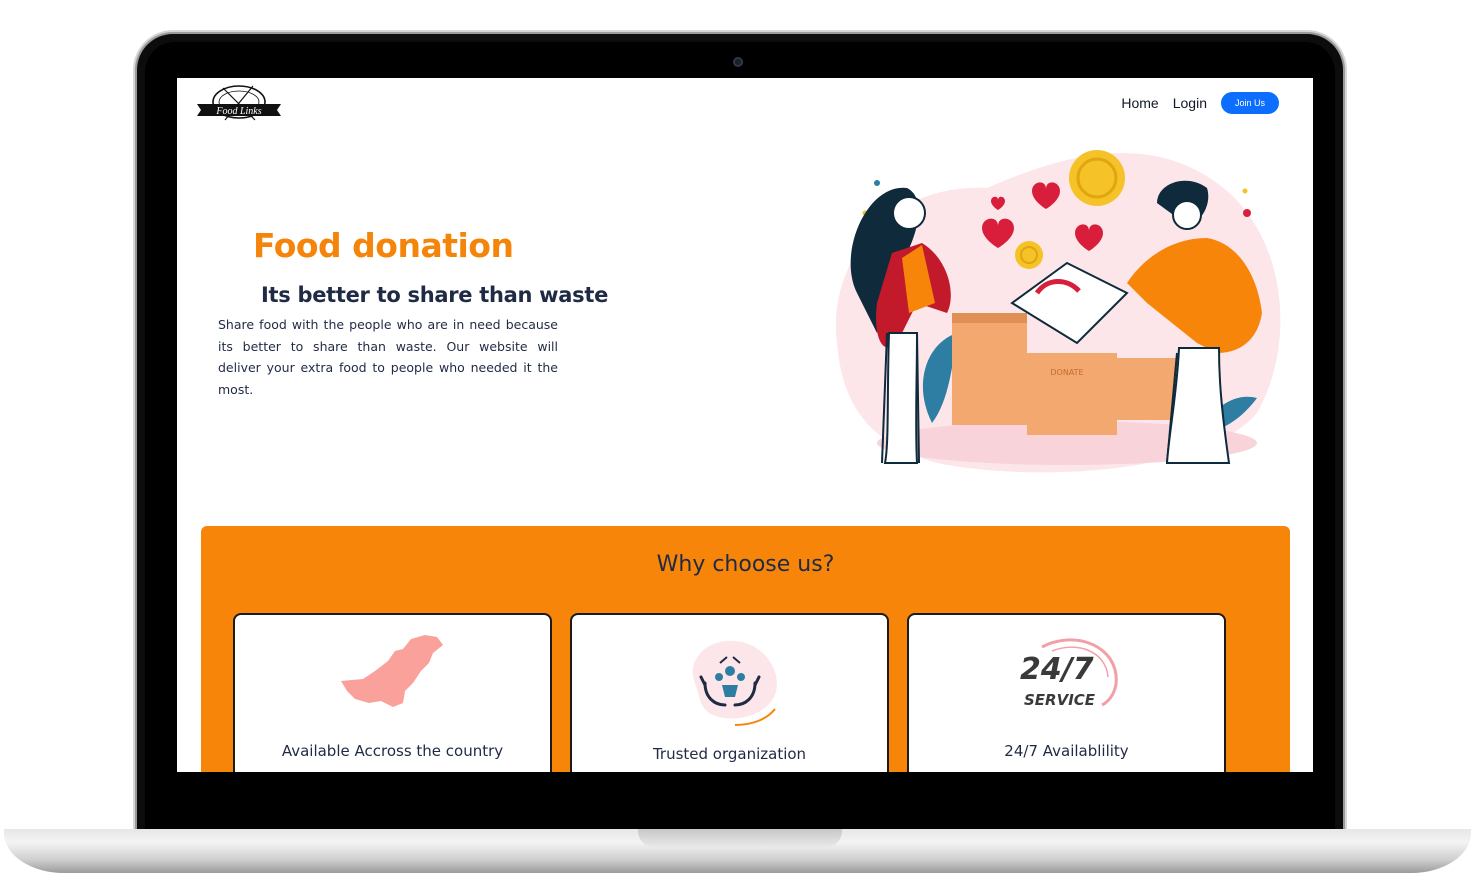  What do you see at coordinates (1139, 103) in the screenshot?
I see `nav-home-link: Home` at bounding box center [1139, 103].